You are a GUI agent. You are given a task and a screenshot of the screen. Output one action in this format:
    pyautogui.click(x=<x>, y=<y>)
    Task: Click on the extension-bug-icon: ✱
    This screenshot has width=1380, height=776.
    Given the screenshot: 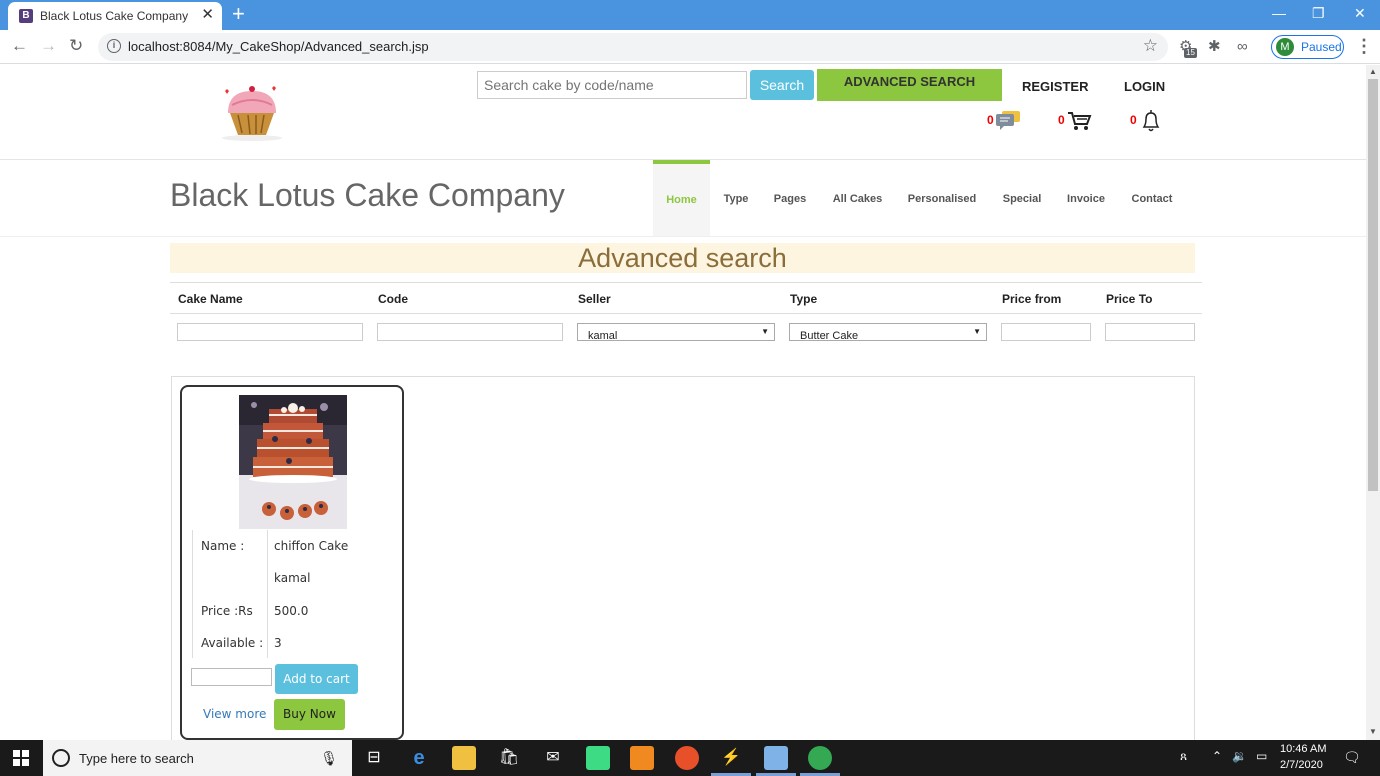 What is the action you would take?
    pyautogui.click(x=1214, y=47)
    